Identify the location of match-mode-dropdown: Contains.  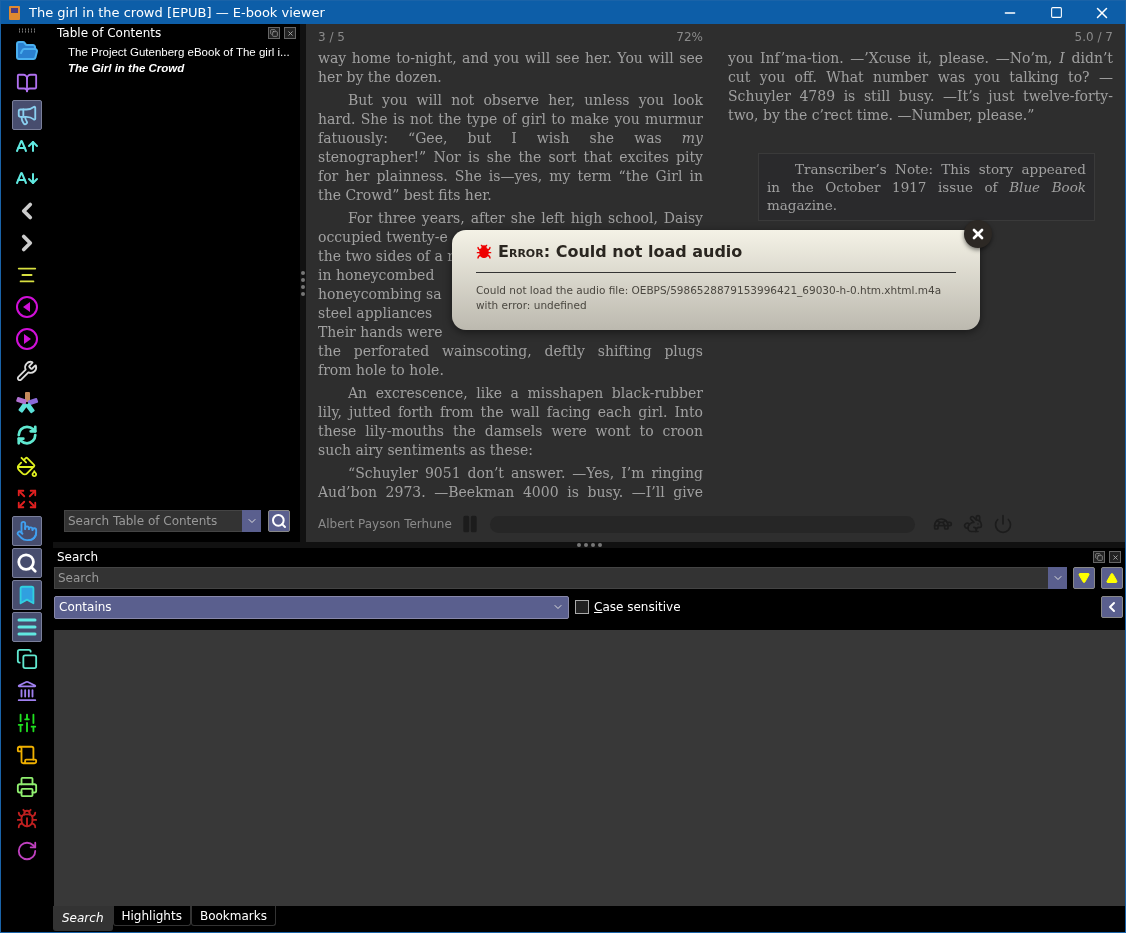
(311, 607).